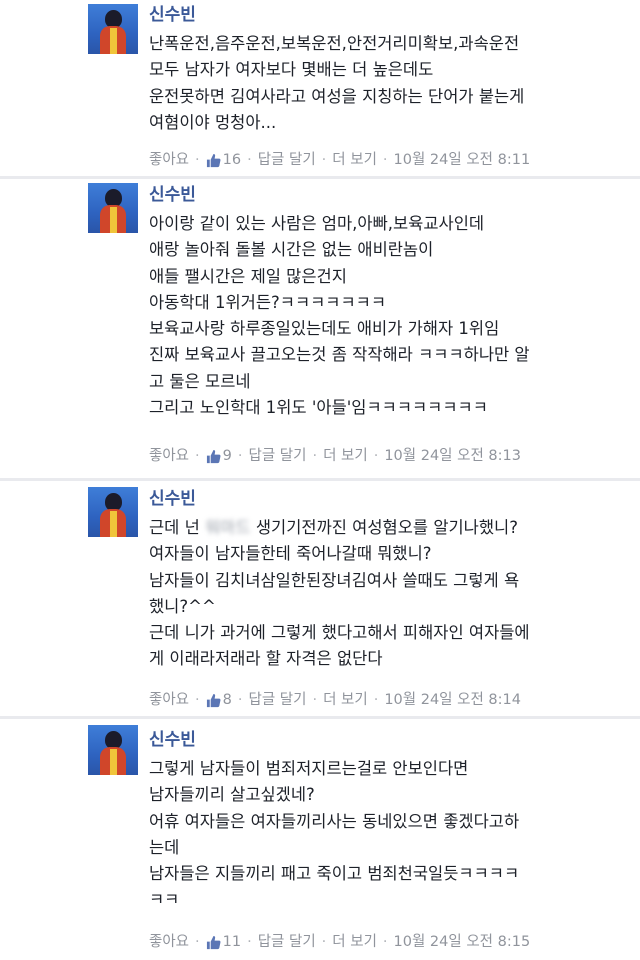 This screenshot has width=640, height=960. Describe the element at coordinates (462, 942) in the screenshot. I see `comment-timestamp: 10월 24일 오전 8:15` at that location.